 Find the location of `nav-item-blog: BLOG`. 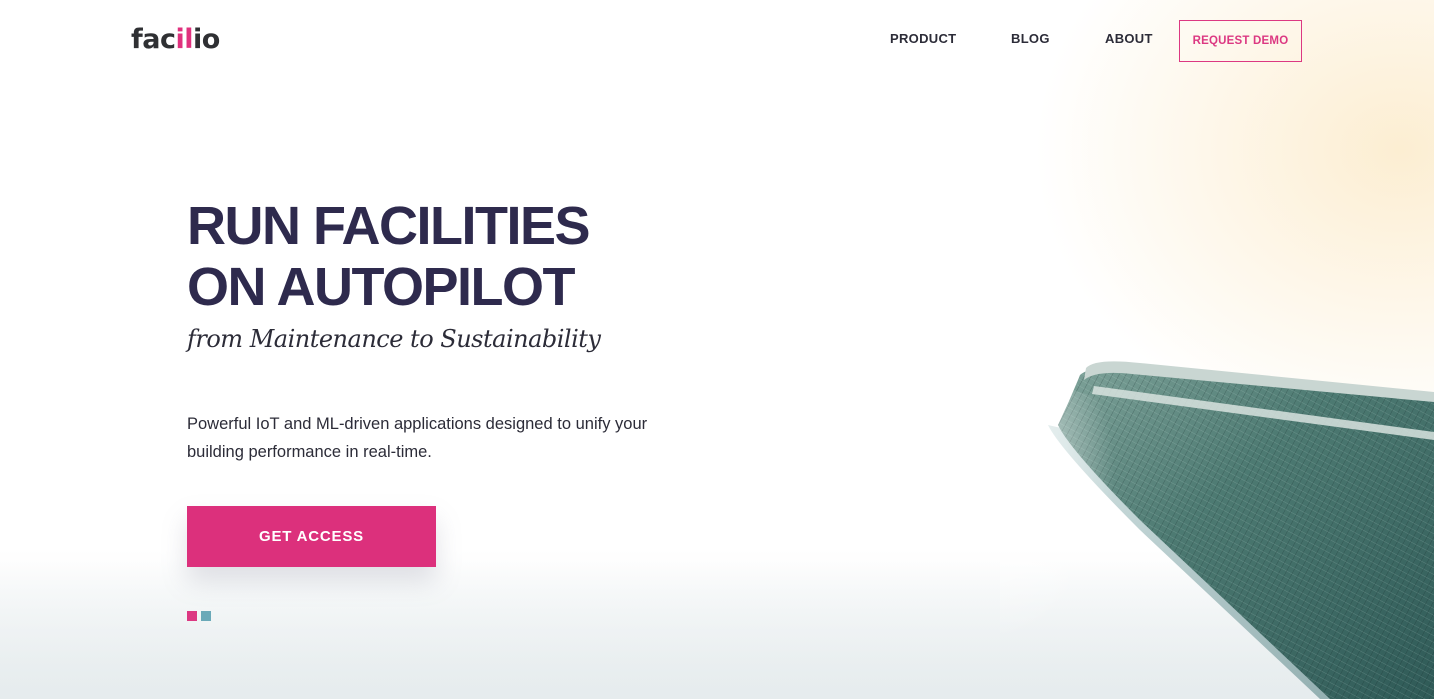

nav-item-blog: BLOG is located at coordinates (1030, 39).